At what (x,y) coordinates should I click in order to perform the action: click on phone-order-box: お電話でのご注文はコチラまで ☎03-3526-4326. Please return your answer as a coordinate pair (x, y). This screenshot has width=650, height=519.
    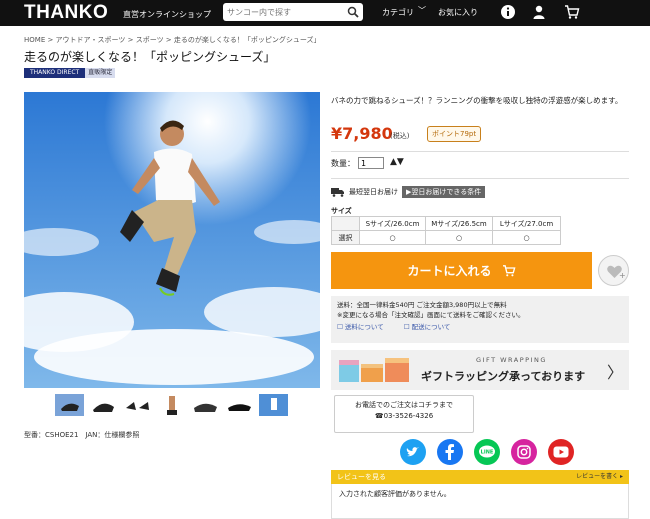
    Looking at the image, I should click on (404, 414).